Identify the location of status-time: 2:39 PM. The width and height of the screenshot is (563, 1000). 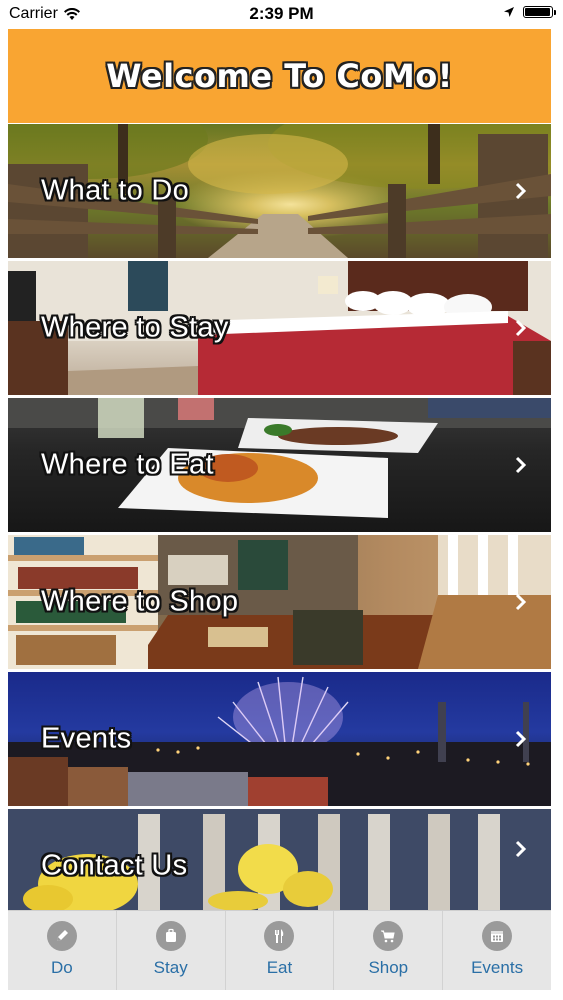
(281, 13).